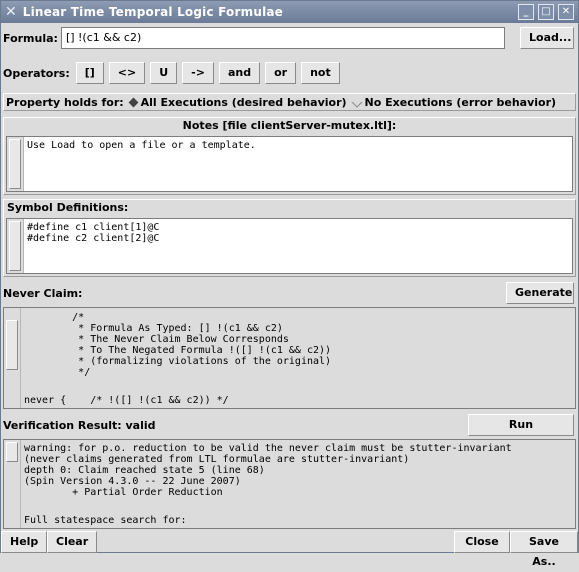 The height and width of the screenshot is (572, 579). I want to click on formula-input: [] !(c1 && c2), so click(282, 38).